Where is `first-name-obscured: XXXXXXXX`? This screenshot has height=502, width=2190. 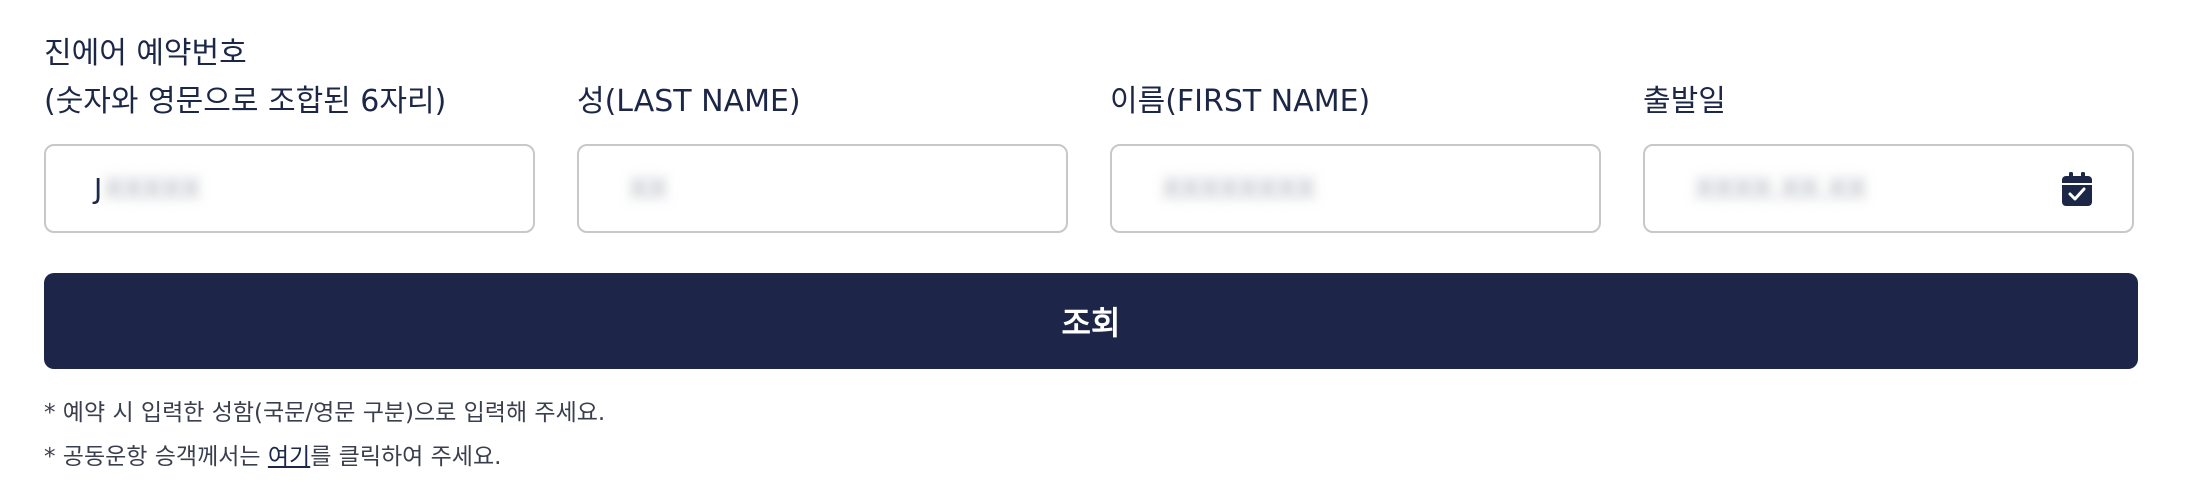 first-name-obscured: XXXXXXXX is located at coordinates (1239, 188).